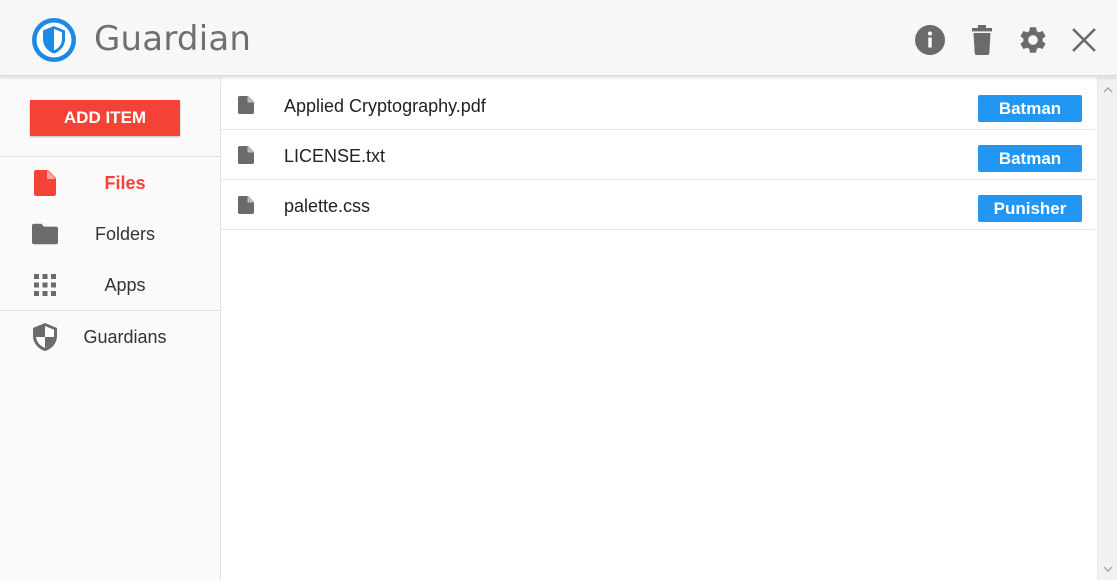 The image size is (1117, 580). Describe the element at coordinates (125, 183) in the screenshot. I see `sidebar-item-label: Files` at that location.